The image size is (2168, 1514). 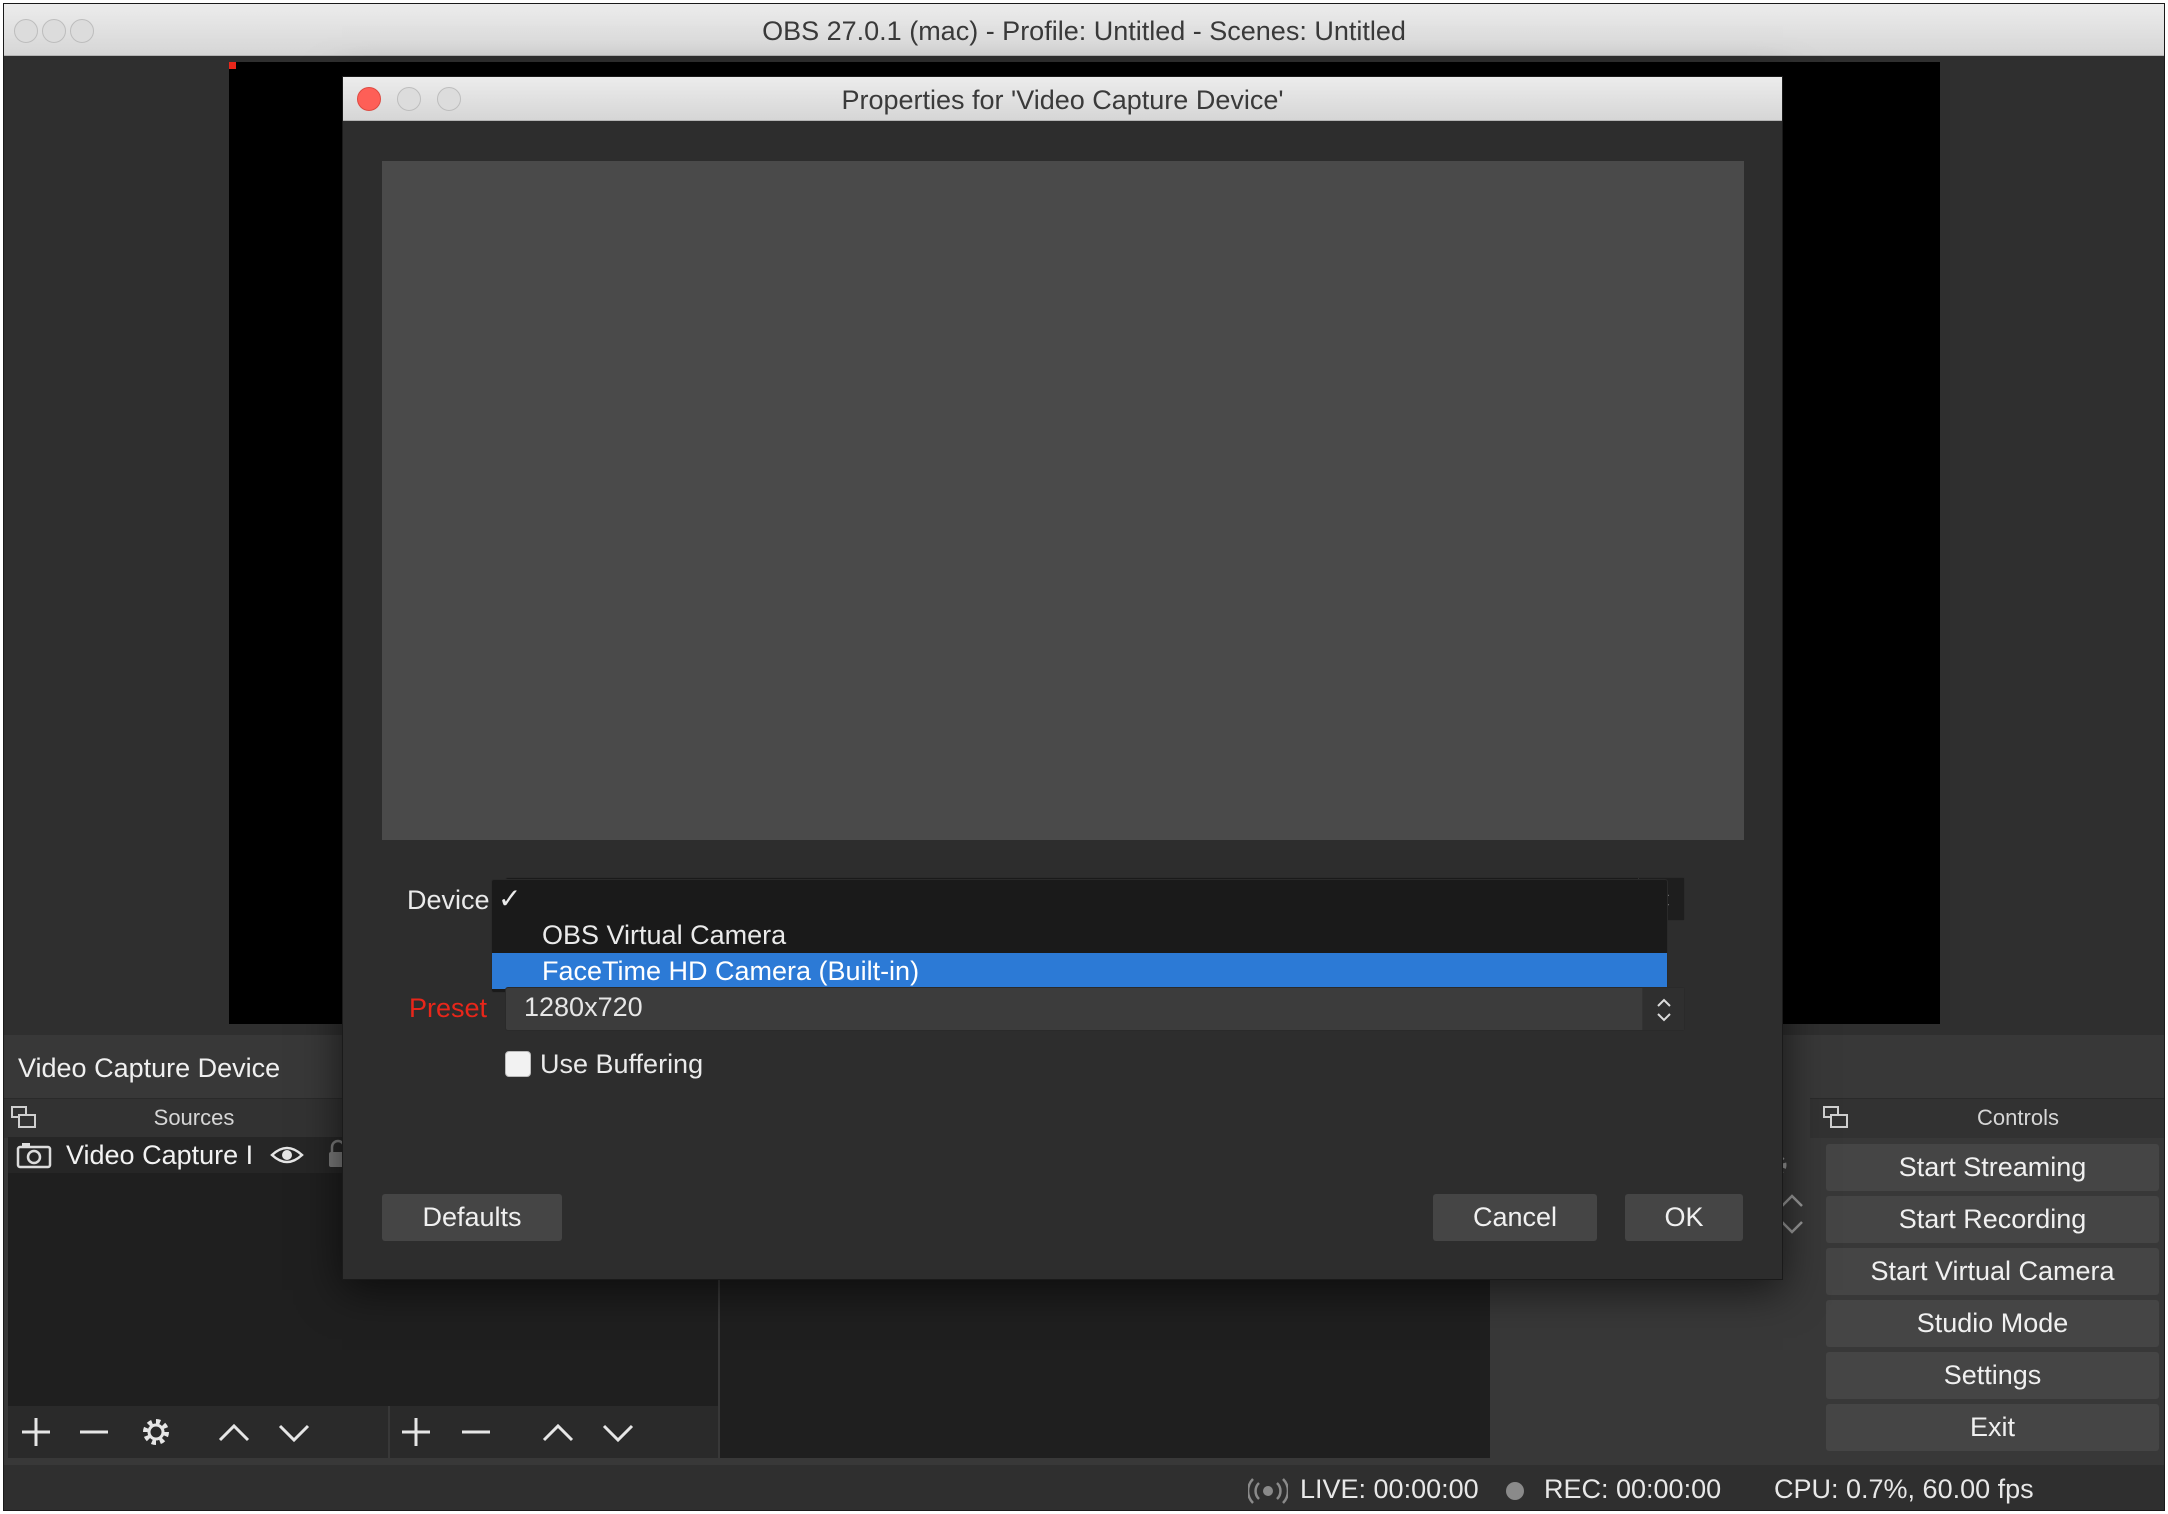 What do you see at coordinates (447, 1008) in the screenshot?
I see `preset-label: Preset` at bounding box center [447, 1008].